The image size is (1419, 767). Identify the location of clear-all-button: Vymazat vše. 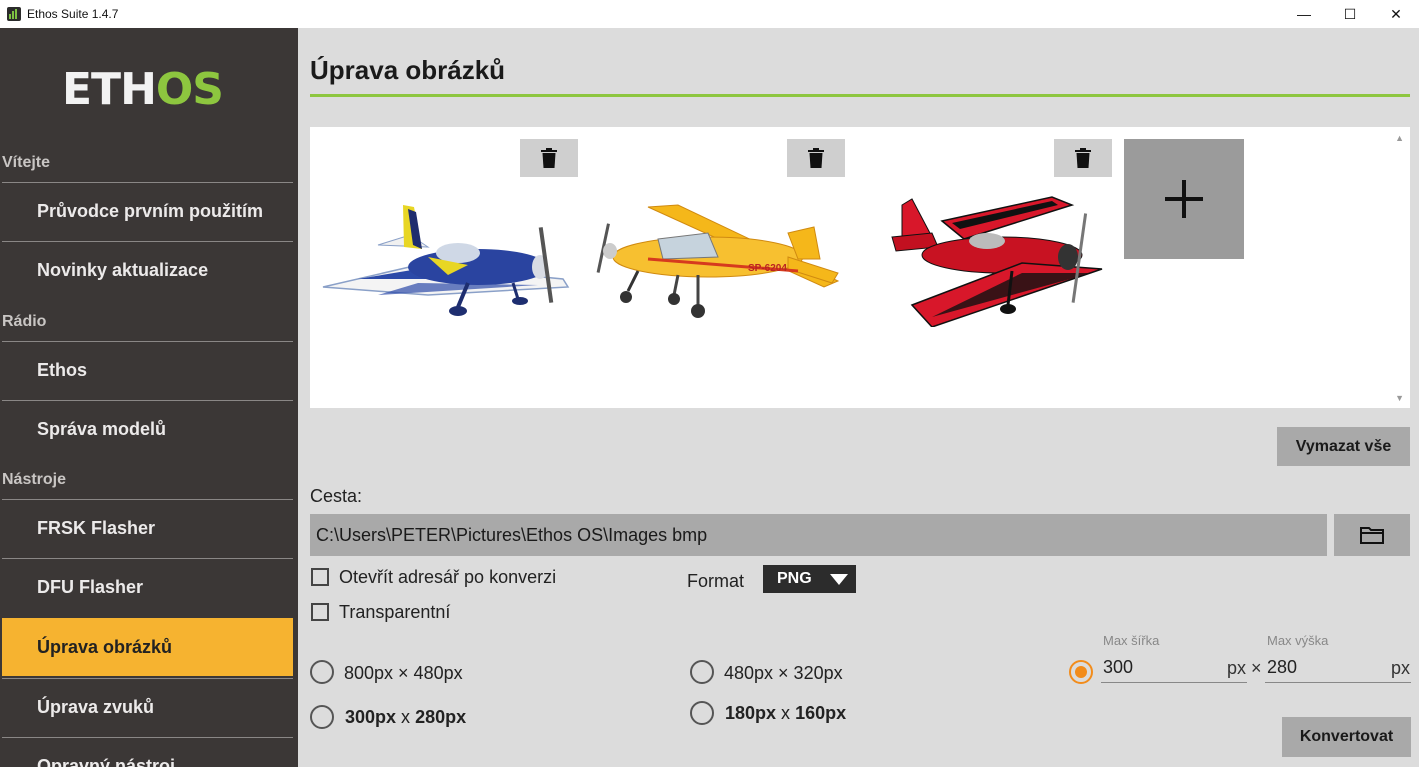
(1343, 446).